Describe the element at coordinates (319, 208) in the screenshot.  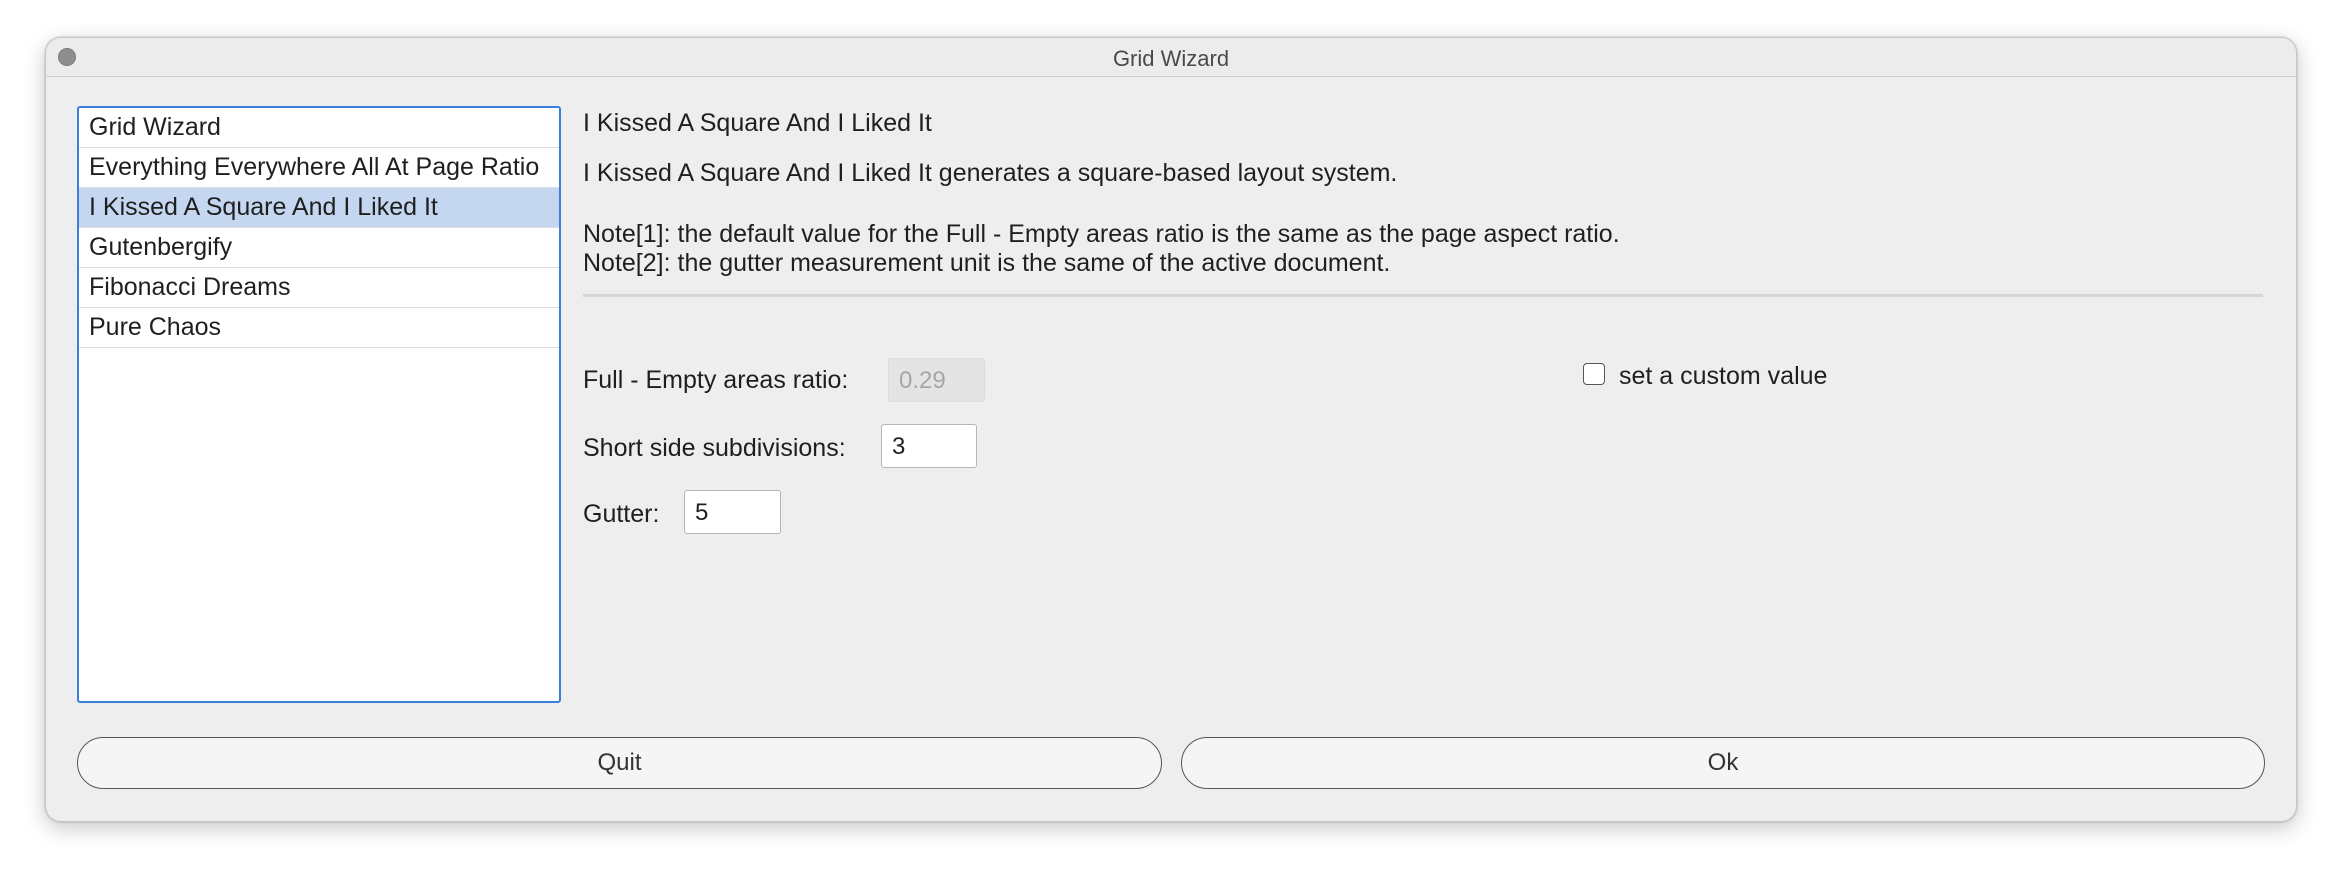
I see `list-item-selected: I Kissed A Square And I Liked It` at that location.